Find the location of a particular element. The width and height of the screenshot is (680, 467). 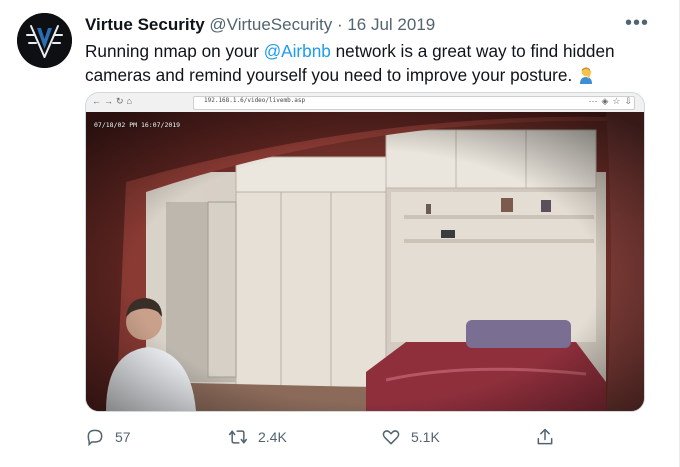

back-icon: ← is located at coordinates (98, 101).